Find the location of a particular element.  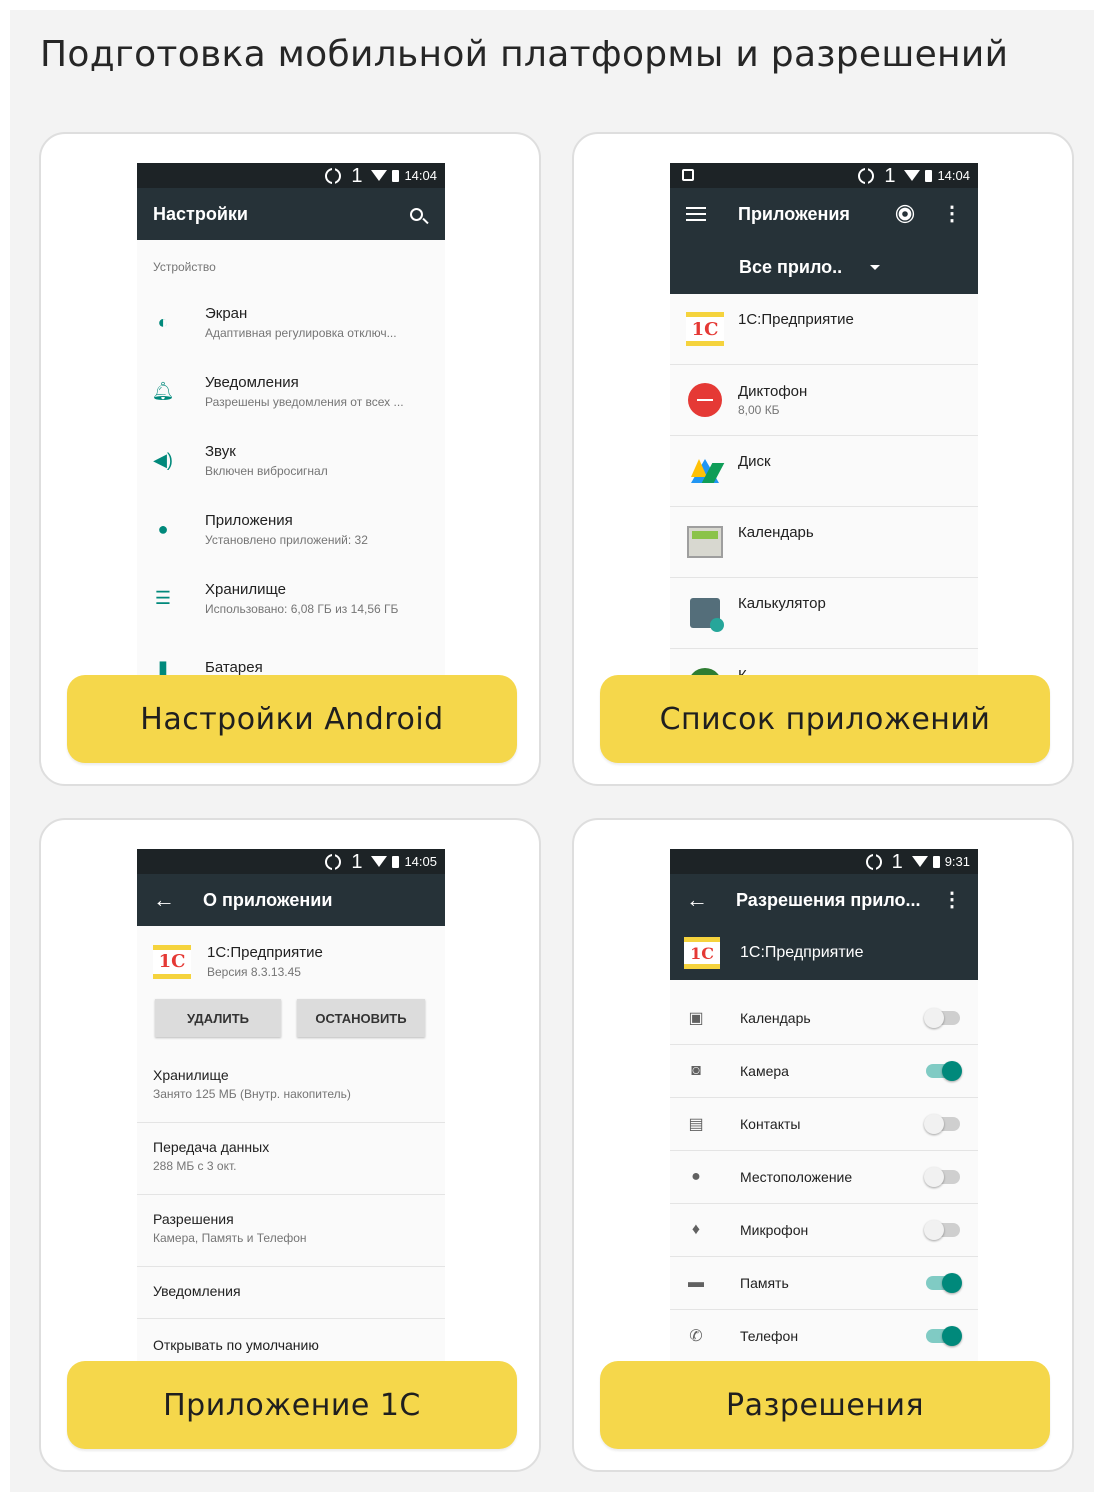

app-item-1c: 1С 1С:Предприятие is located at coordinates (824, 329).